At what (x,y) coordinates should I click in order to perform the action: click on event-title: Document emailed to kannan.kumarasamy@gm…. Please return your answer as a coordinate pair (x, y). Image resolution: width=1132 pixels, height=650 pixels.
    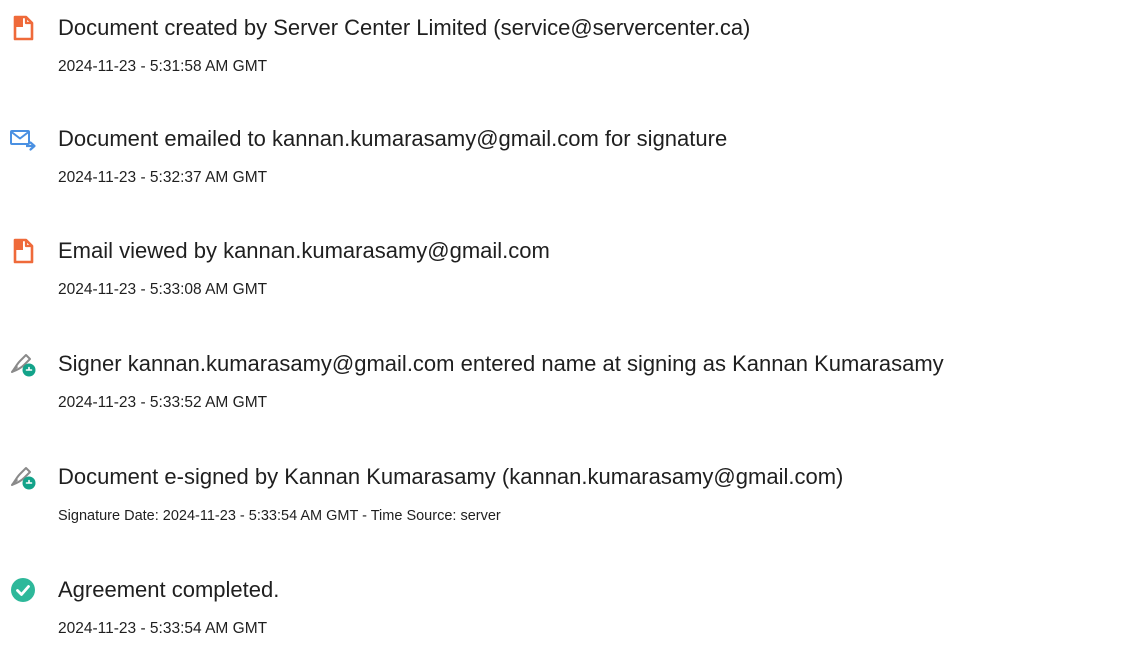
    Looking at the image, I should click on (393, 138).